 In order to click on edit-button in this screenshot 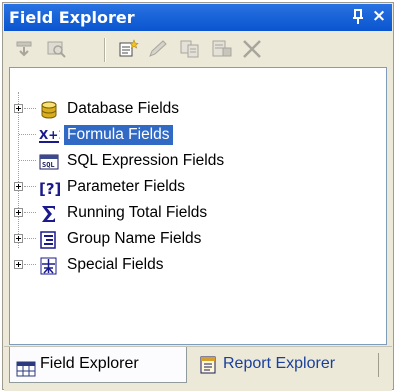, I will do `click(158, 49)`.